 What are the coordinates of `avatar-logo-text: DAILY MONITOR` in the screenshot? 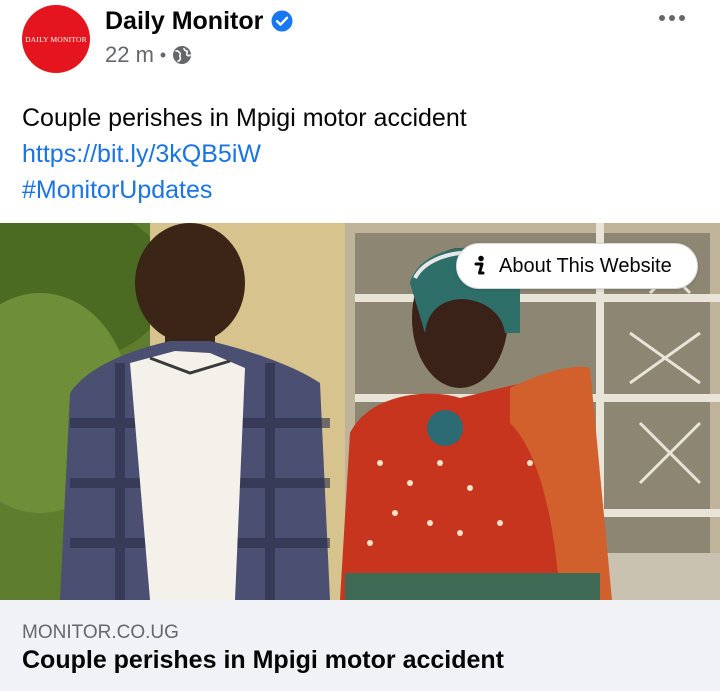 It's located at (56, 39).